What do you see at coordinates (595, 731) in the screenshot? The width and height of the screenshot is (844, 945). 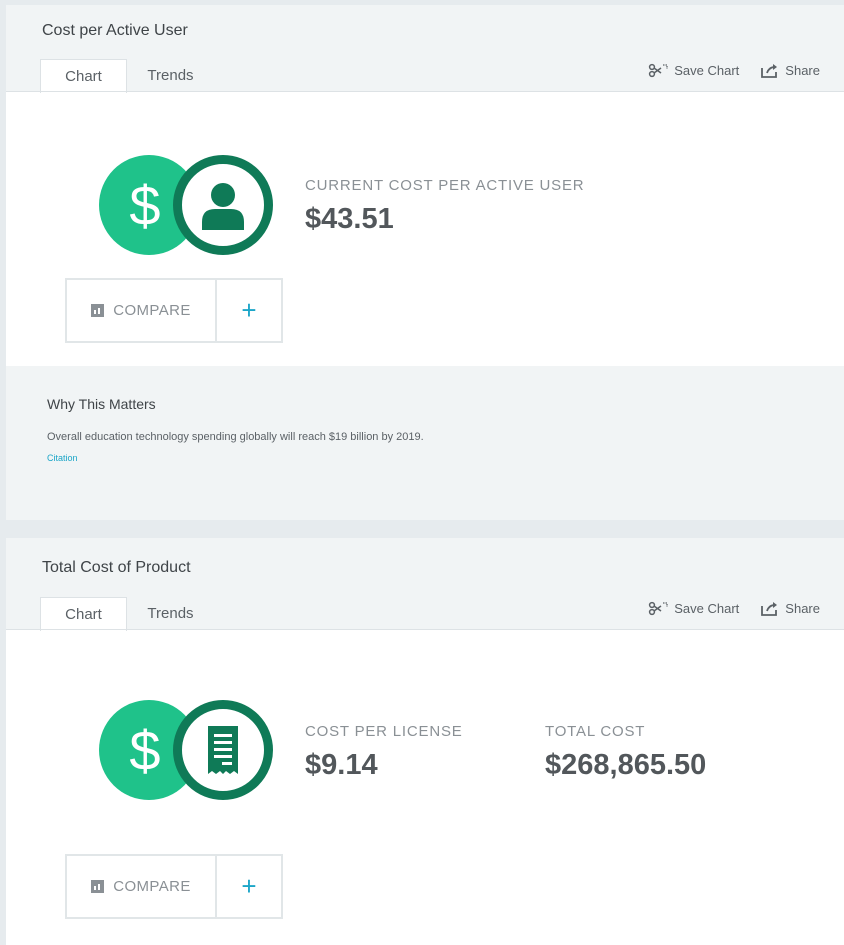 I see `total-cost-label: TOTAL COST` at bounding box center [595, 731].